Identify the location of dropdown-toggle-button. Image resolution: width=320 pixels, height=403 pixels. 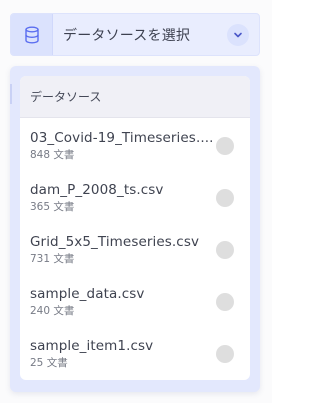
(238, 34).